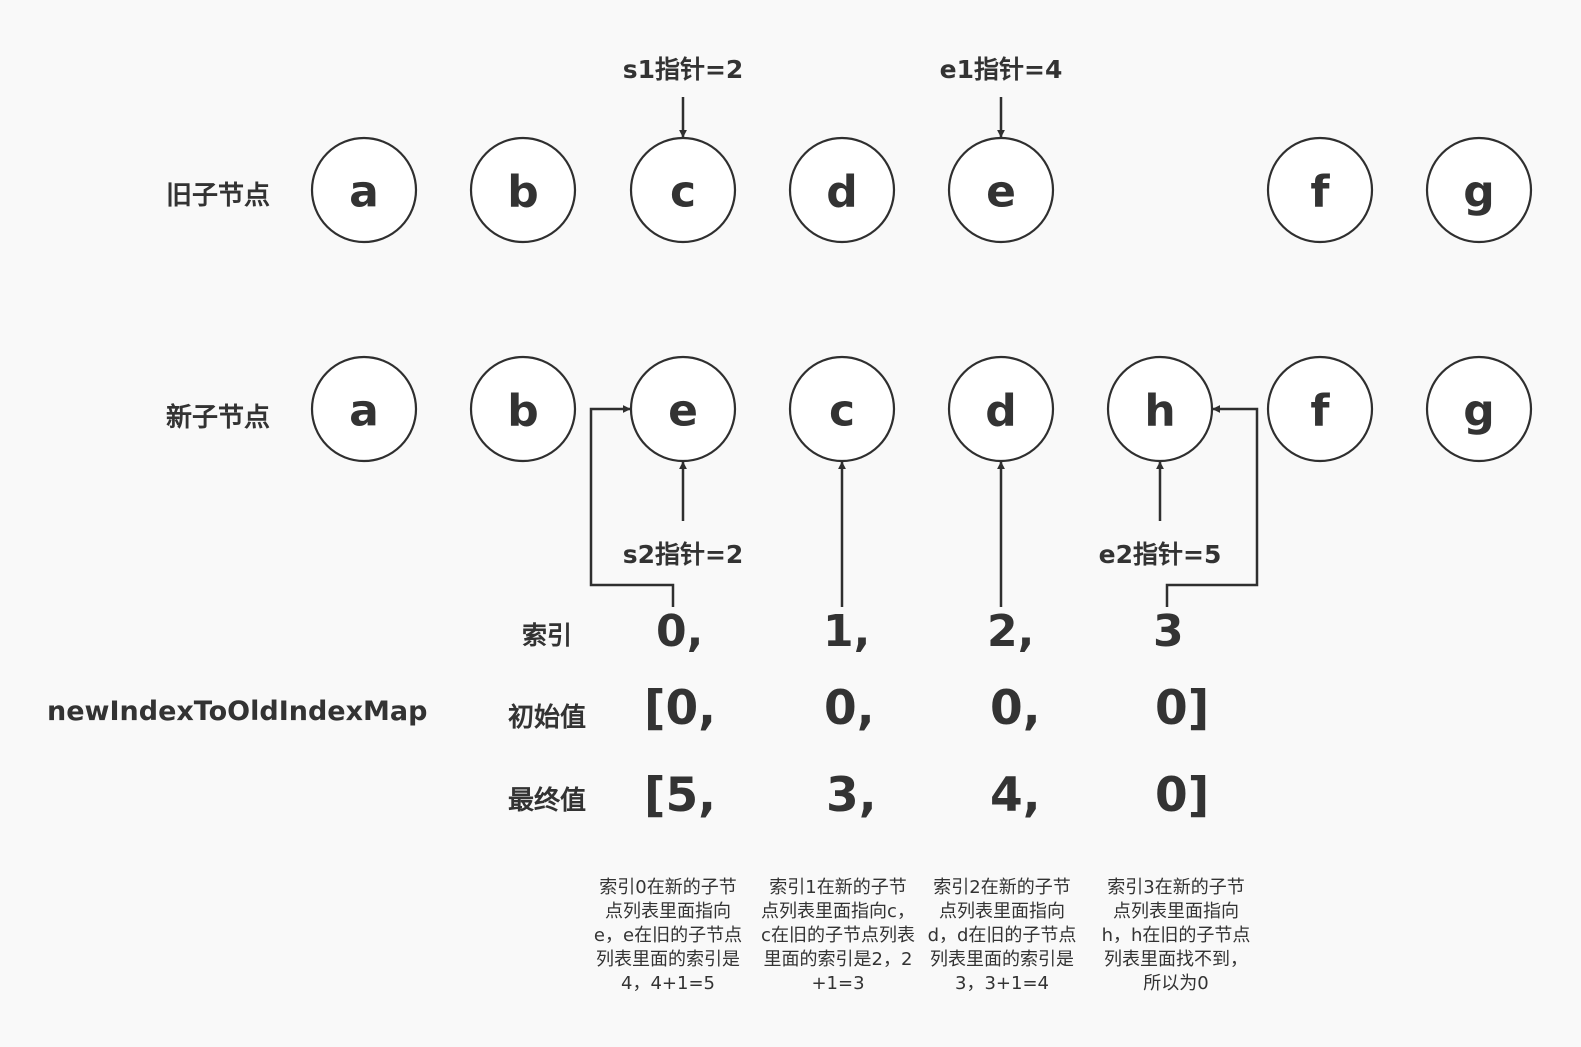  I want to click on note-index-2: 索引2在新的子节点列表里面指向d，d在旧的子节点列表里面的索引是3，3+1=4, so click(1002, 935).